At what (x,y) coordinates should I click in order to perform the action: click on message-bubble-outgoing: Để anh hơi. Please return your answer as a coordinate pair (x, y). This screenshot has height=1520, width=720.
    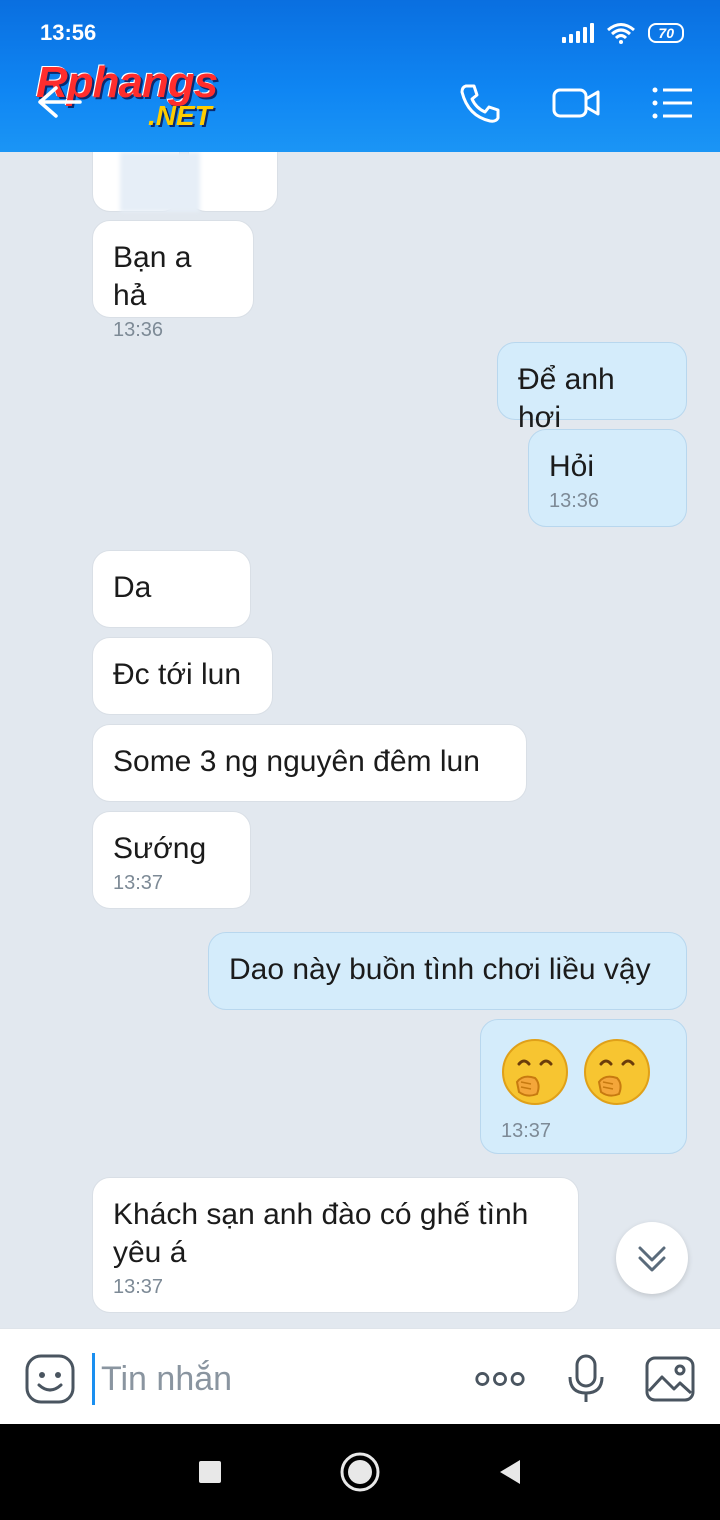
    Looking at the image, I should click on (592, 388).